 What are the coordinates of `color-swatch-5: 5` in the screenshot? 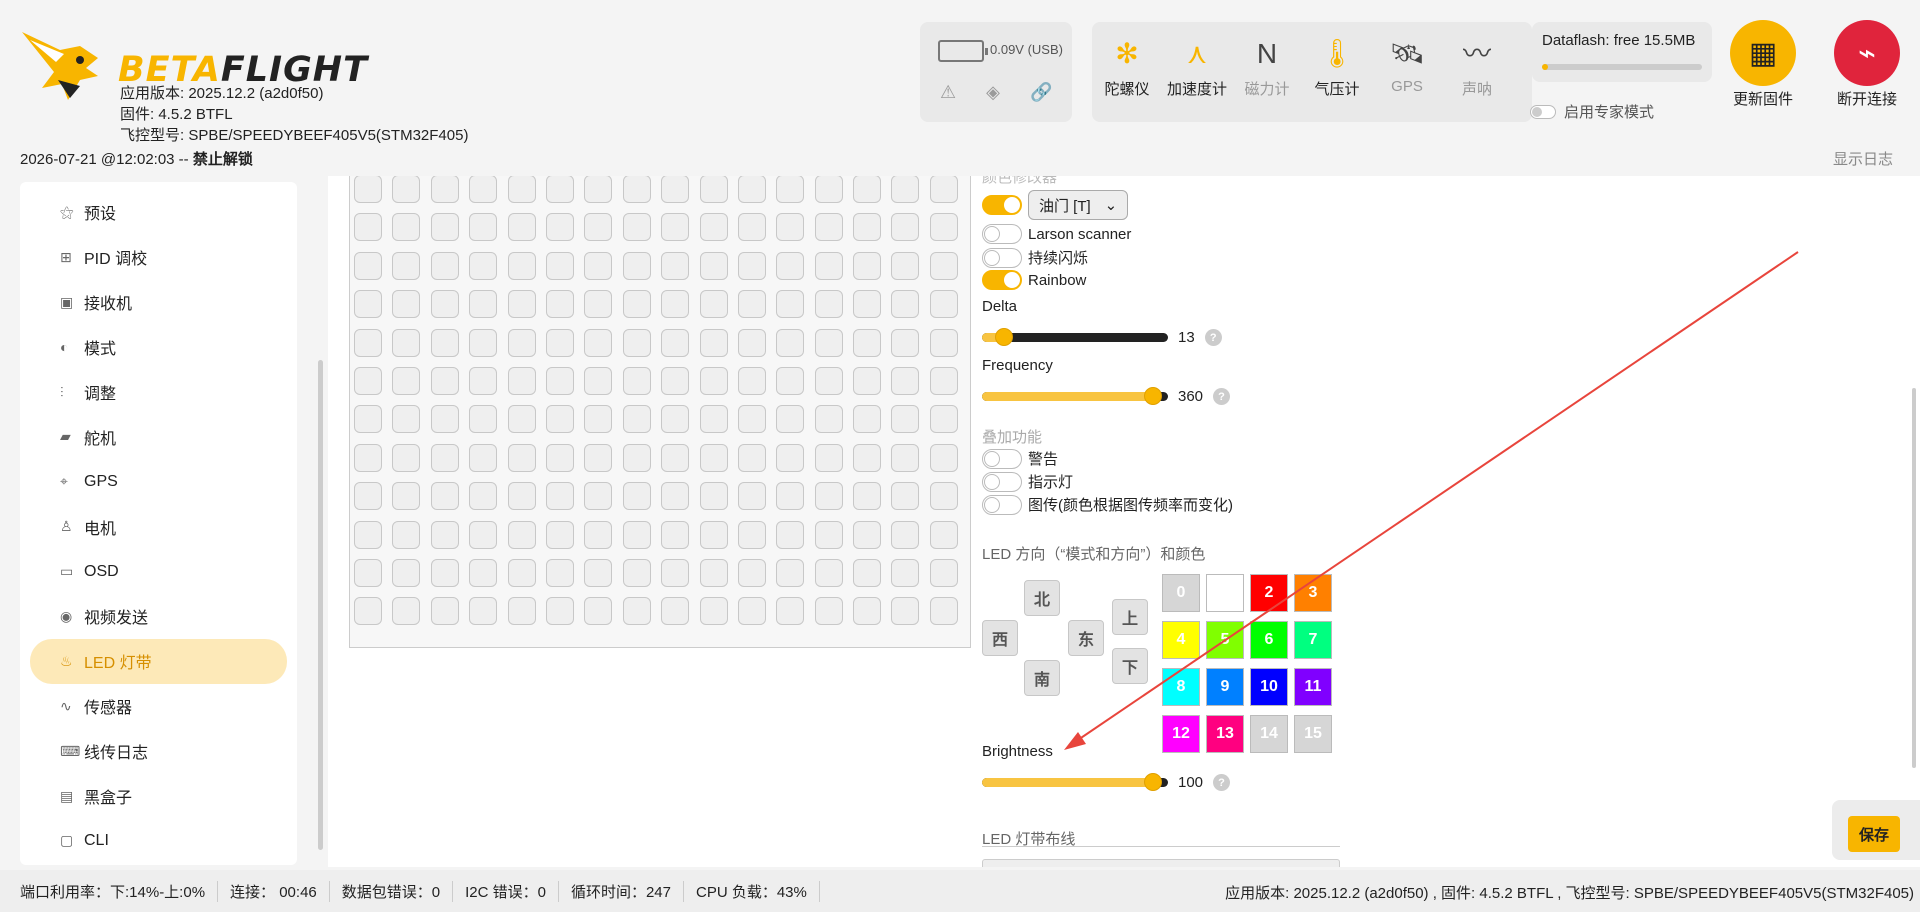 It's located at (1225, 640).